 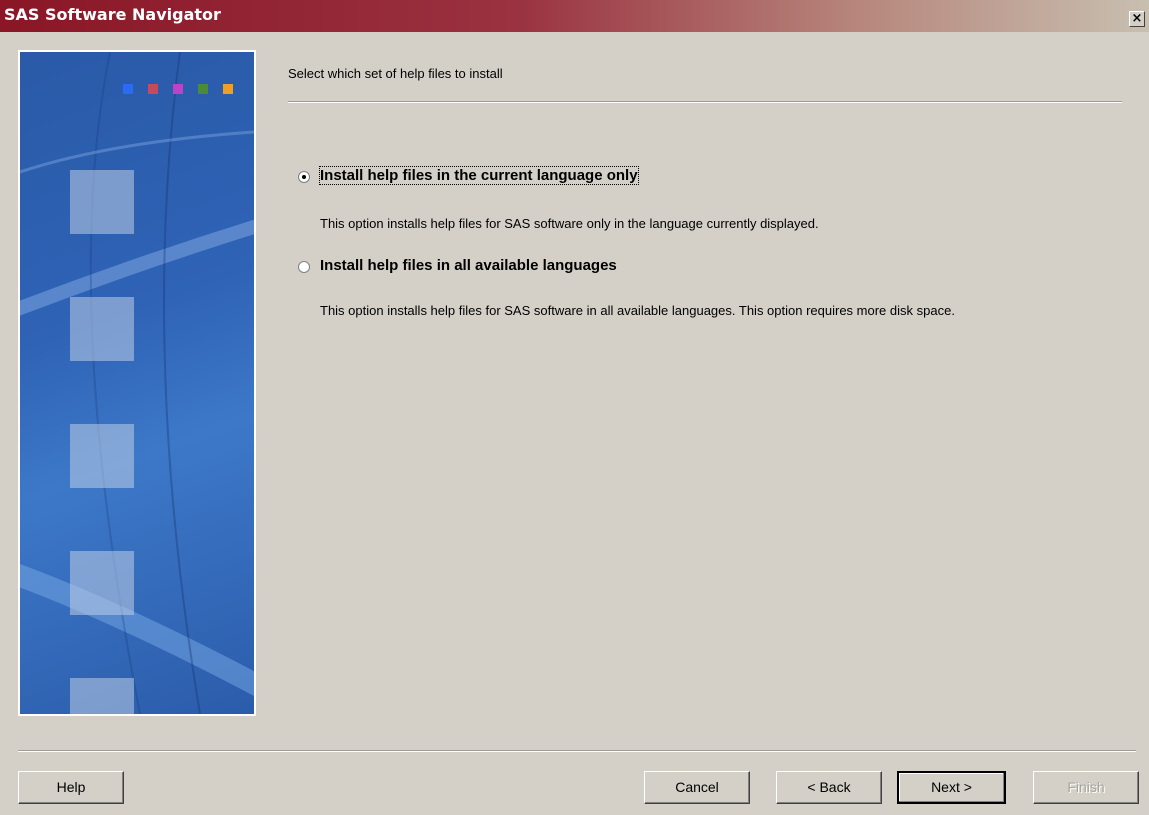 I want to click on close-button: ×, so click(x=1137, y=19).